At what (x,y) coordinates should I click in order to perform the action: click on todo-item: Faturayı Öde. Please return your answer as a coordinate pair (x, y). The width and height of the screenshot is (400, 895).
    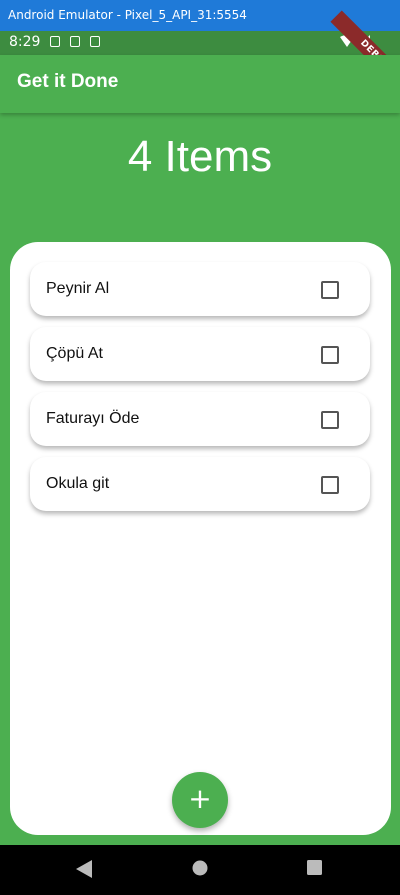
    Looking at the image, I should click on (200, 419).